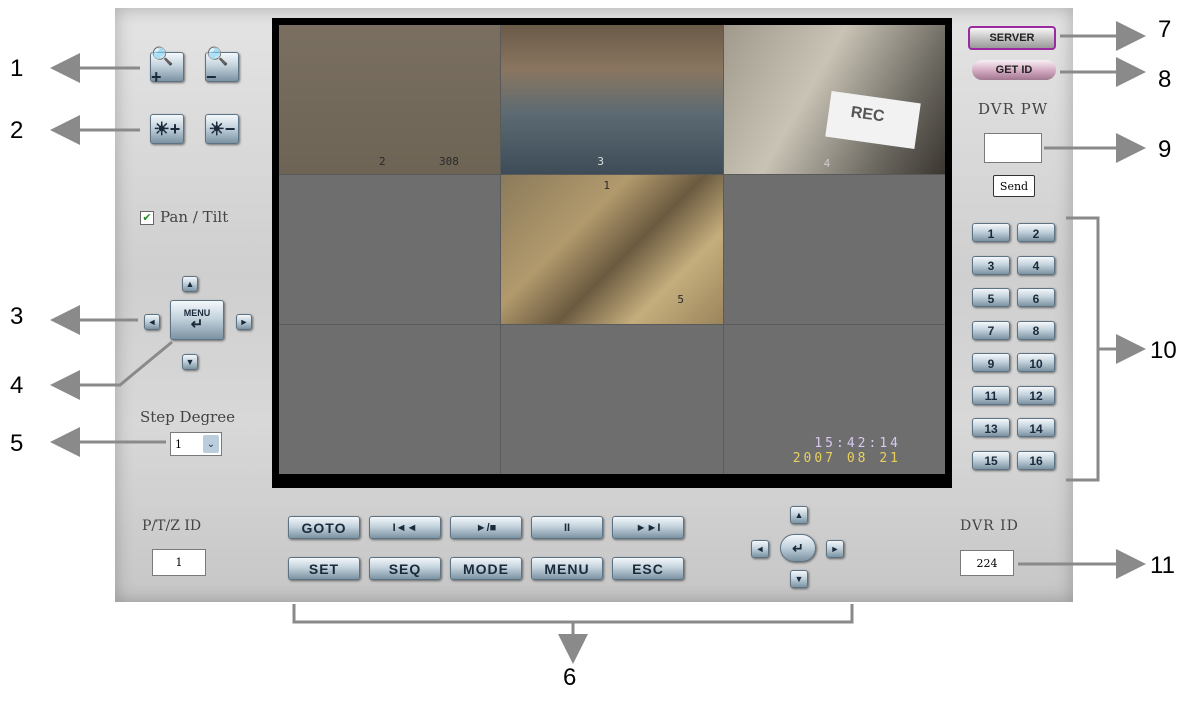  What do you see at coordinates (1165, 29) in the screenshot?
I see `callout-number: 7` at bounding box center [1165, 29].